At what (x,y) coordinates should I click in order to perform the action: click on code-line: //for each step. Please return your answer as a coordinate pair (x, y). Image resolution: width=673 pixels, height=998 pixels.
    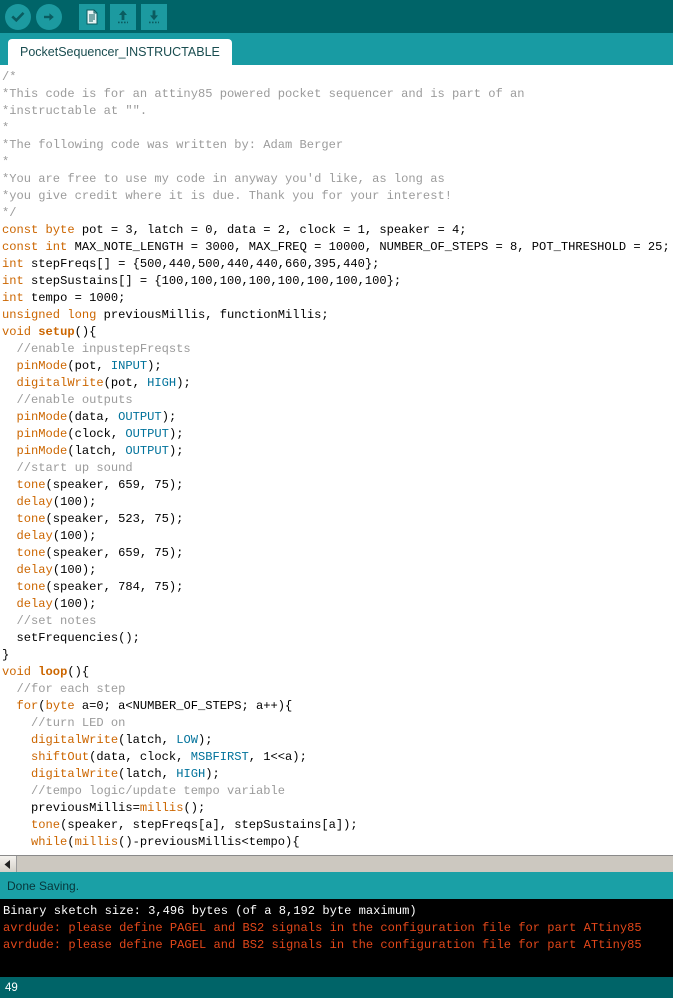
    Looking at the image, I should click on (64, 689).